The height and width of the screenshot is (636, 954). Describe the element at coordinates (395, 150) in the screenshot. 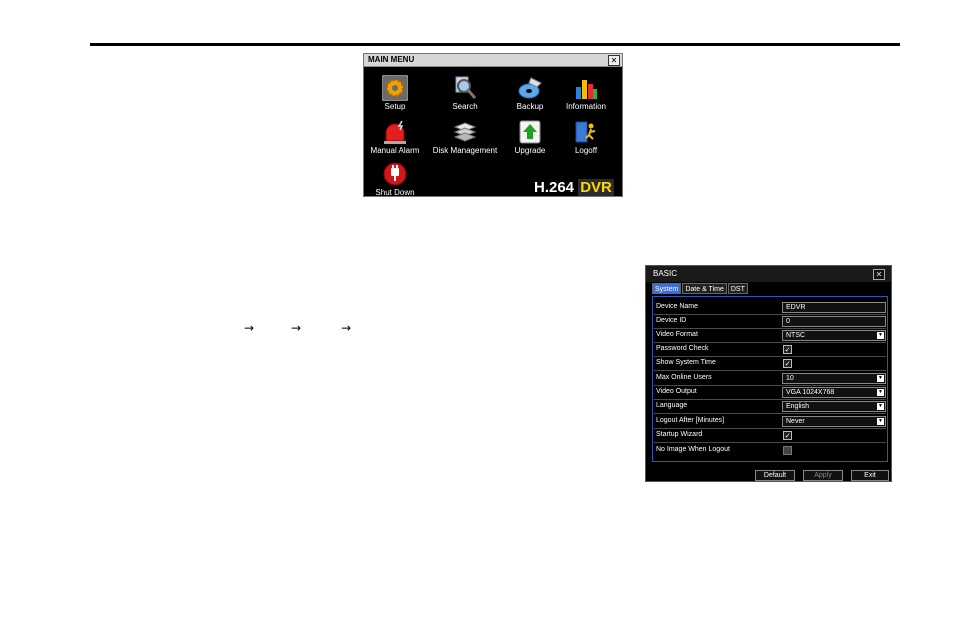

I see `menu-item-label: Manual Alarm` at that location.